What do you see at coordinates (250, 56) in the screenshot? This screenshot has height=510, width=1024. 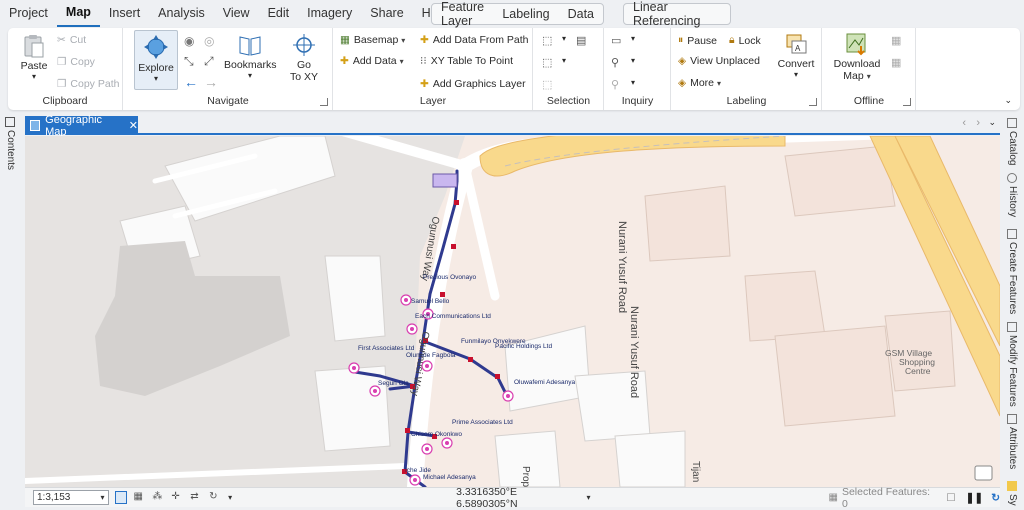 I see `bookmarks-button: Bookmarks ▾` at bounding box center [250, 56].